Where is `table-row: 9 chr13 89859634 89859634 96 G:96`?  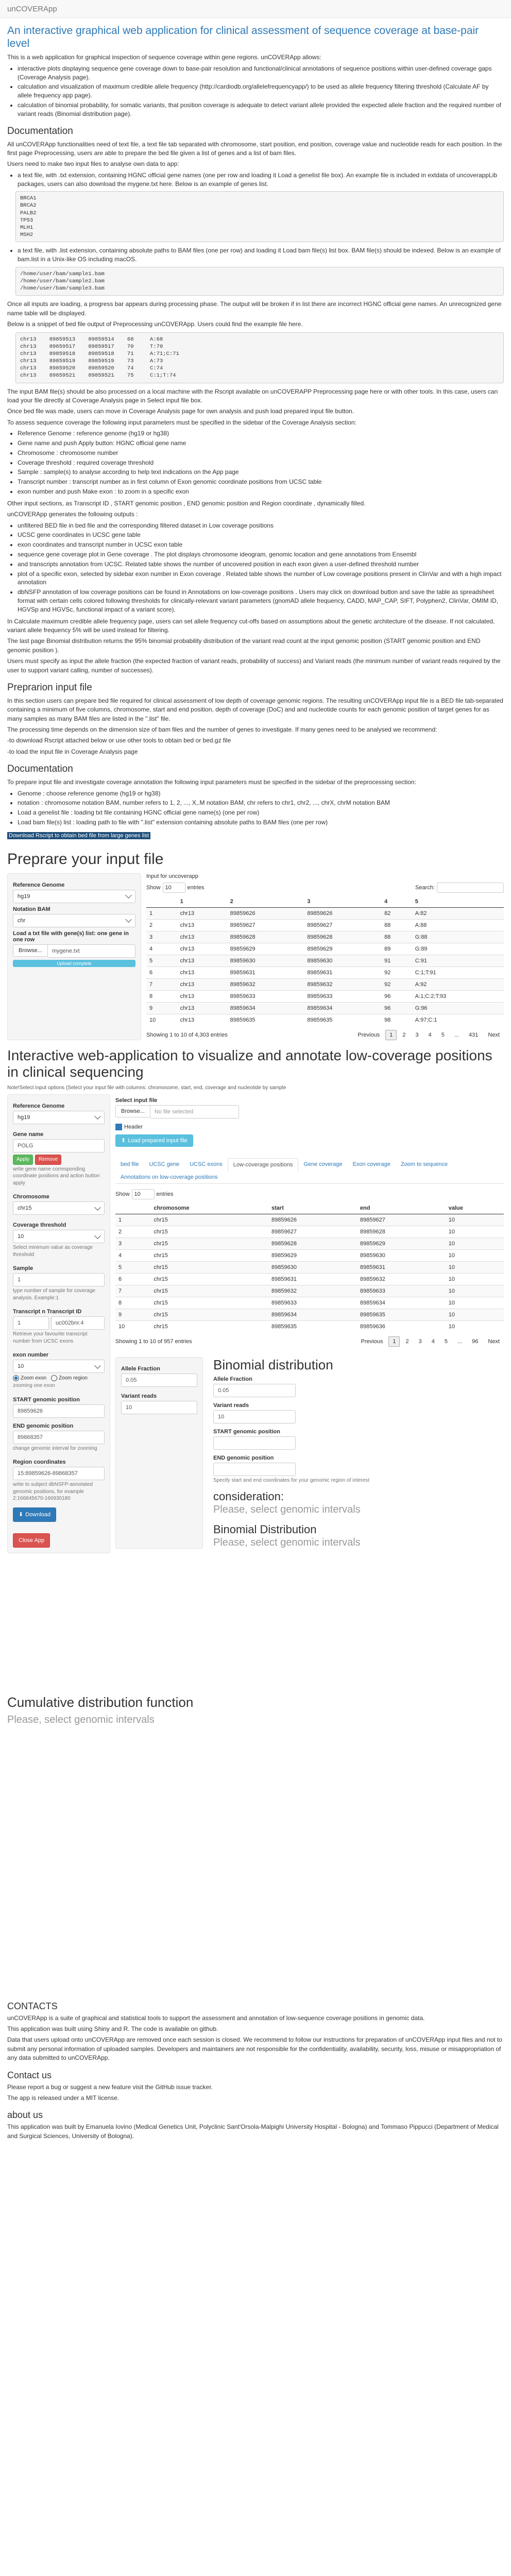
table-row: 9 chr13 89859634 89859634 96 G:96 is located at coordinates (325, 1008).